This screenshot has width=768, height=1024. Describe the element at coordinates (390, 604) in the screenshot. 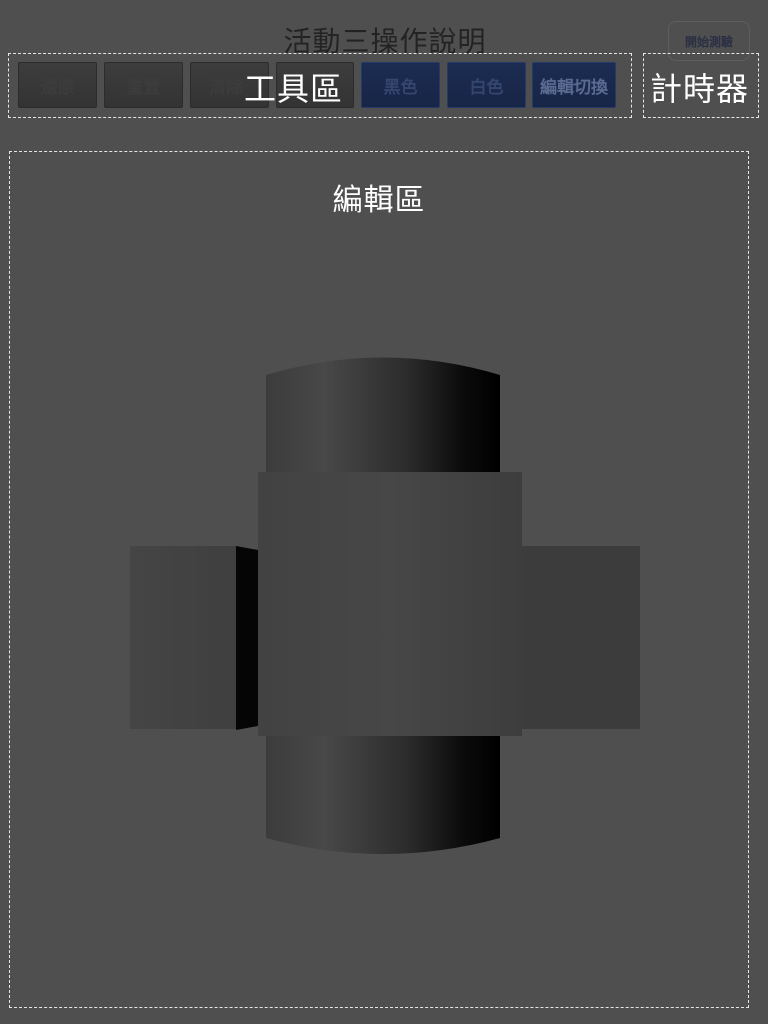

I see `center-cube-shape` at that location.